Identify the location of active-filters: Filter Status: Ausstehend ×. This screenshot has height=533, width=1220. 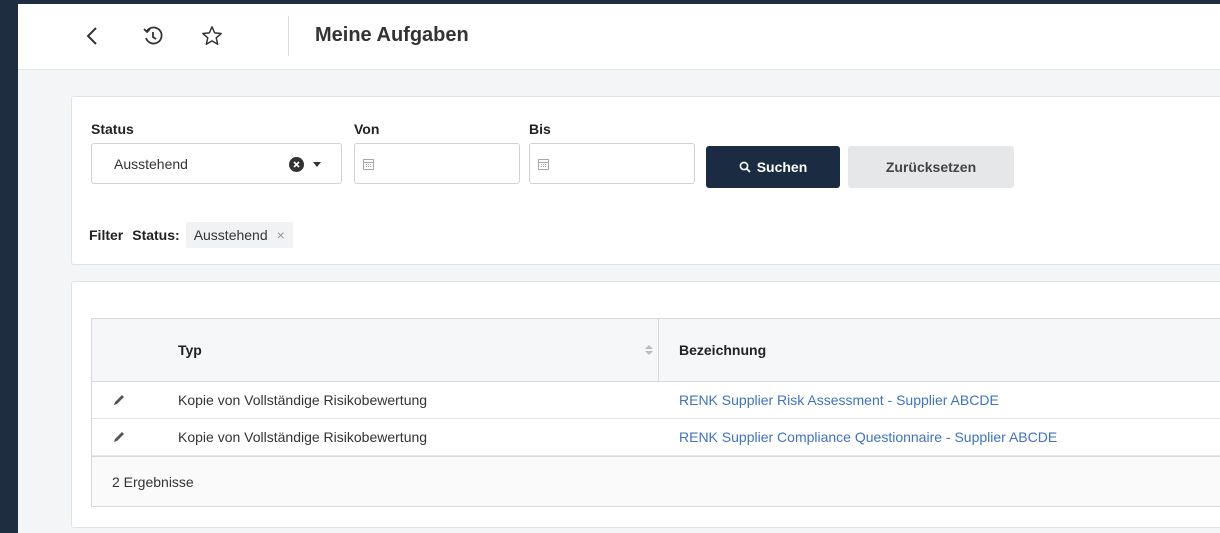
(191, 234).